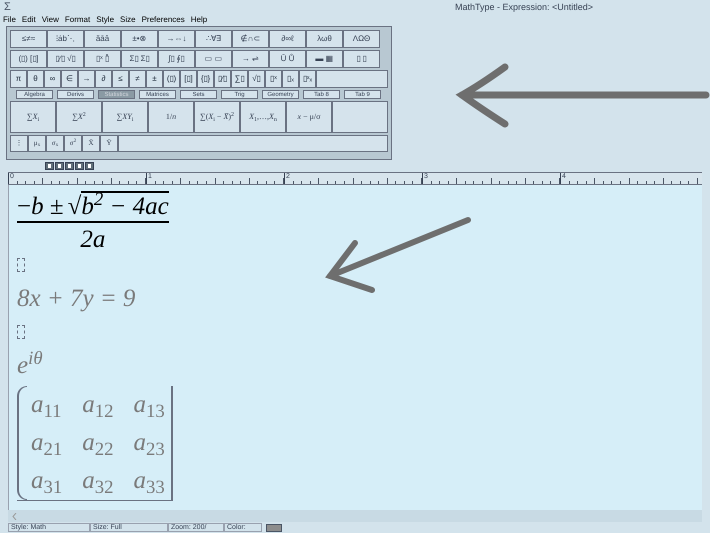 The image size is (710, 533). What do you see at coordinates (307, 79) in the screenshot?
I see `symbol-button: ▯ˣₓ` at bounding box center [307, 79].